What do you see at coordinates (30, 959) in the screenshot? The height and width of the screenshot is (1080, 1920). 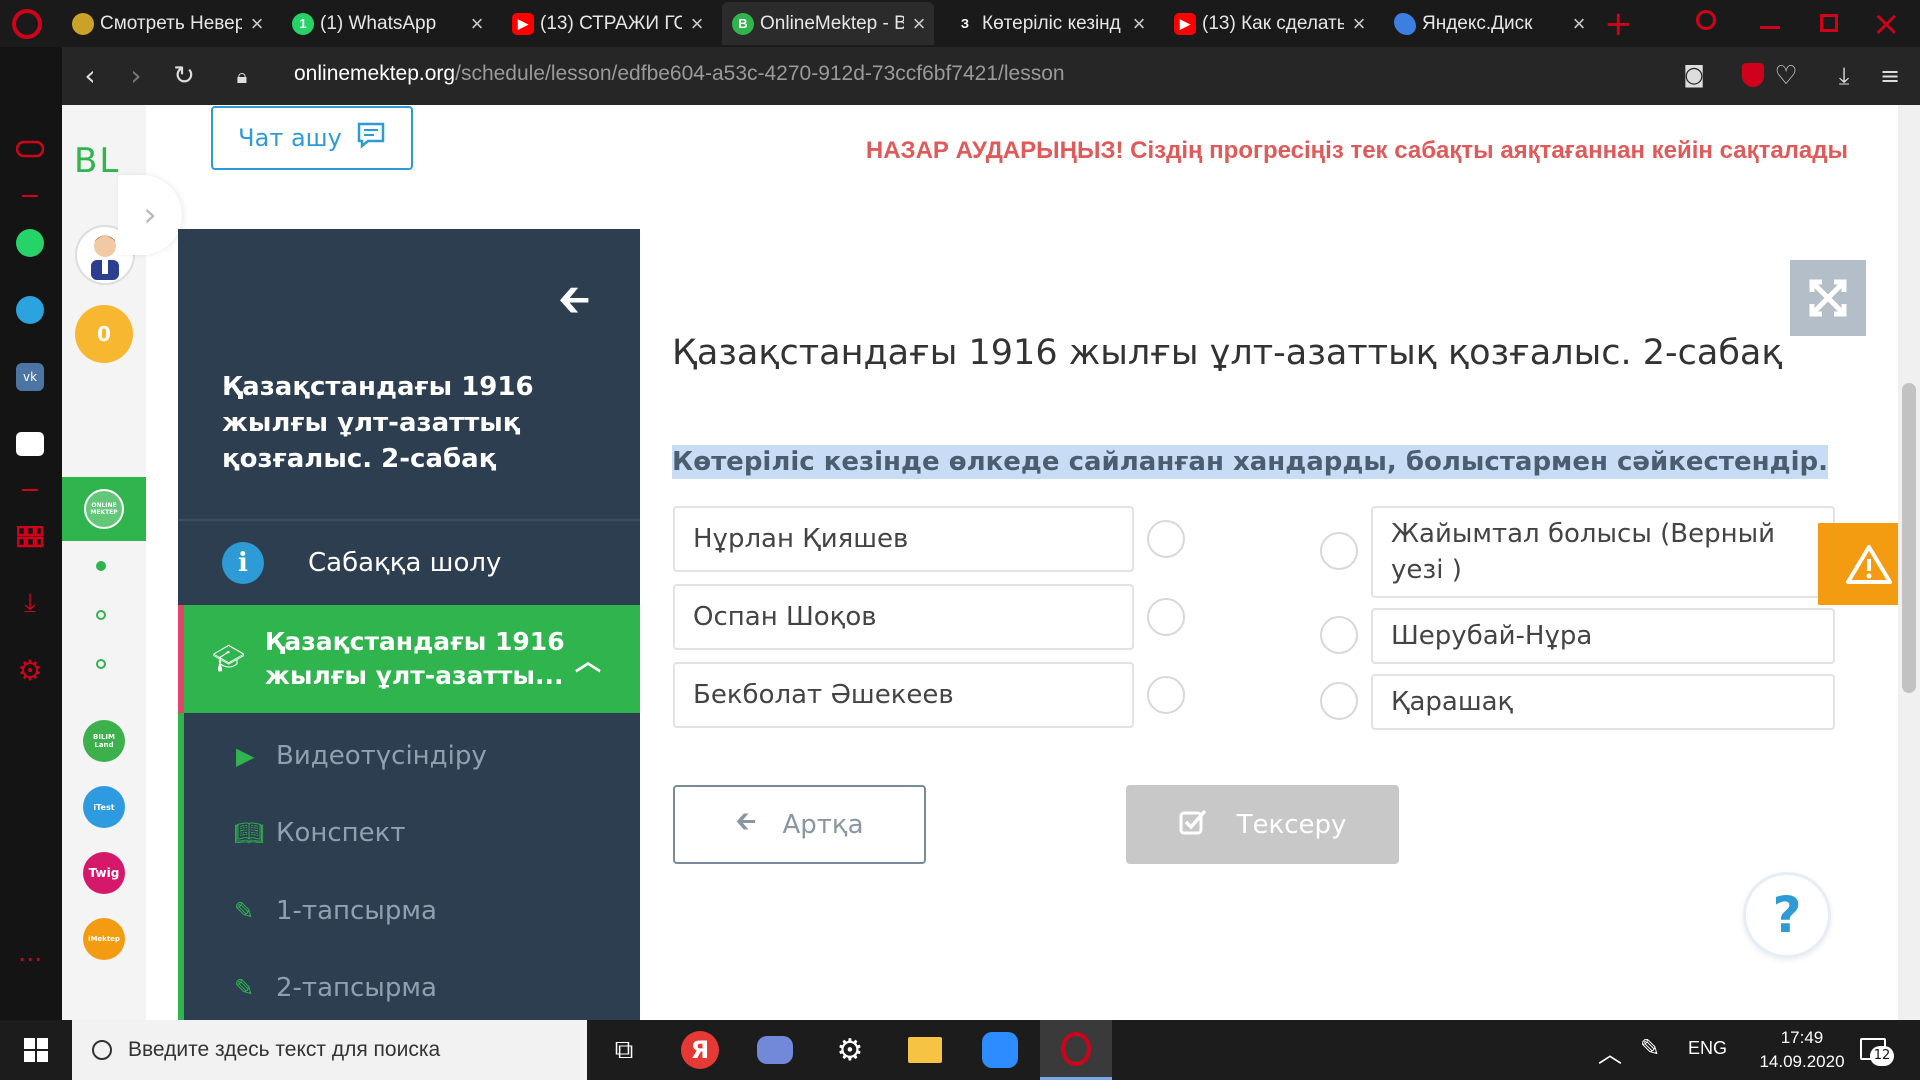 I see `more-dots-icon: ⋯` at bounding box center [30, 959].